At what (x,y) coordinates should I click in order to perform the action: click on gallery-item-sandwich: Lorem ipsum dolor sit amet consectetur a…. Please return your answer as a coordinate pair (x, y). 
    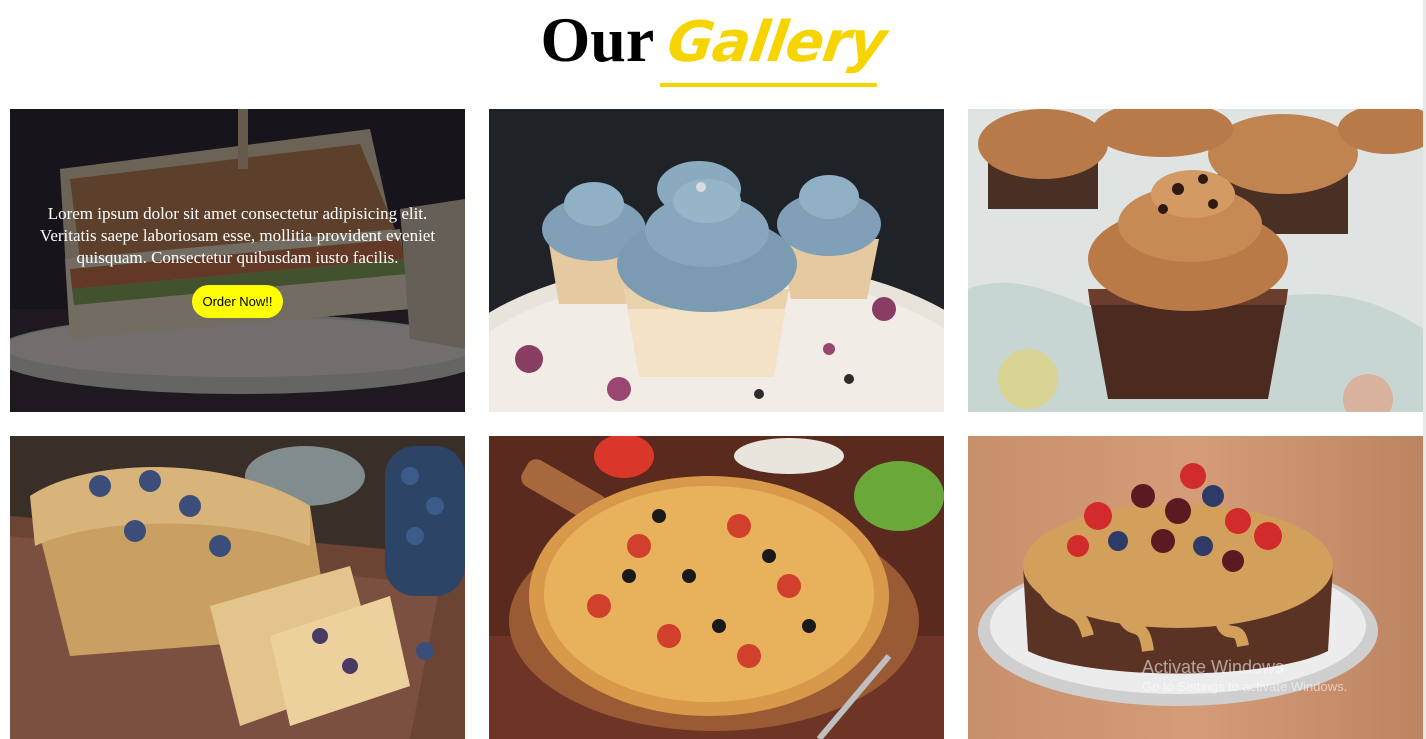
    Looking at the image, I should click on (237, 260).